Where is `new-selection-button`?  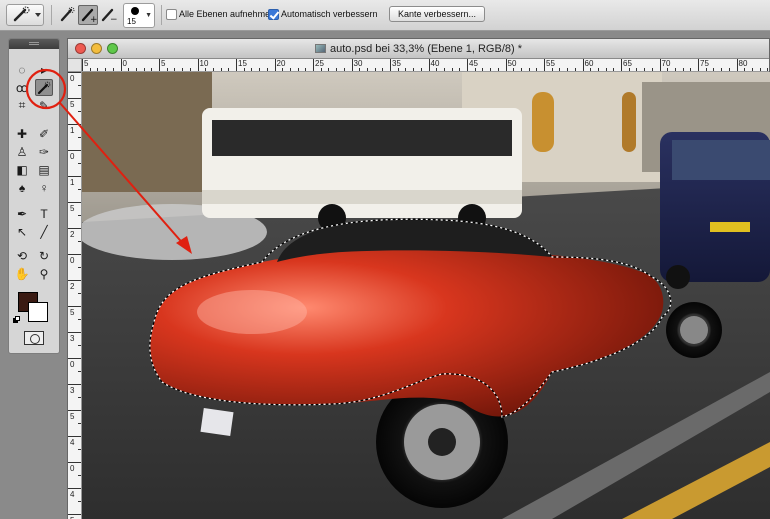 new-selection-button is located at coordinates (67, 15).